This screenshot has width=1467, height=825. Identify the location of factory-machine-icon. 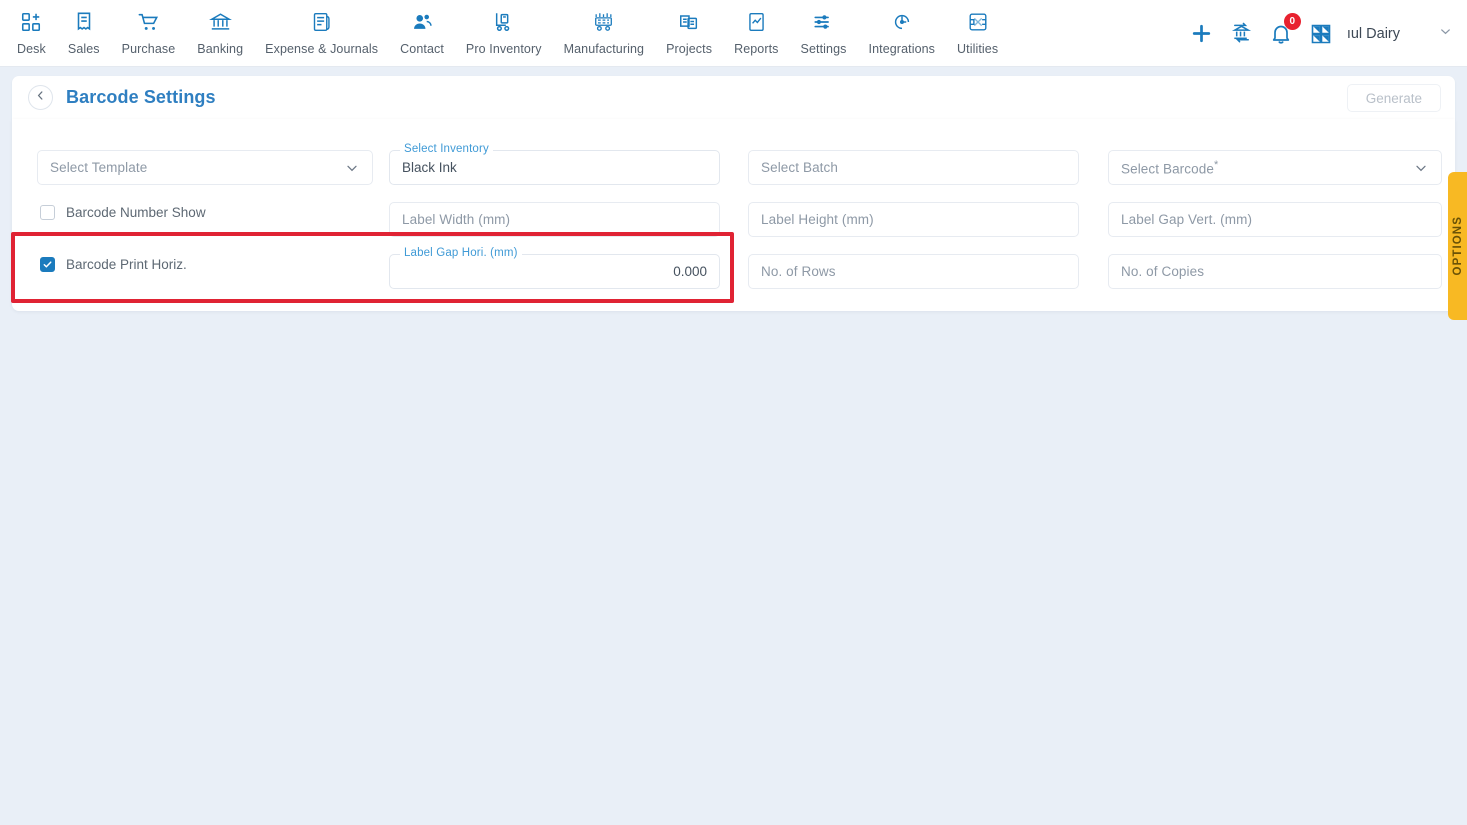
(603, 22).